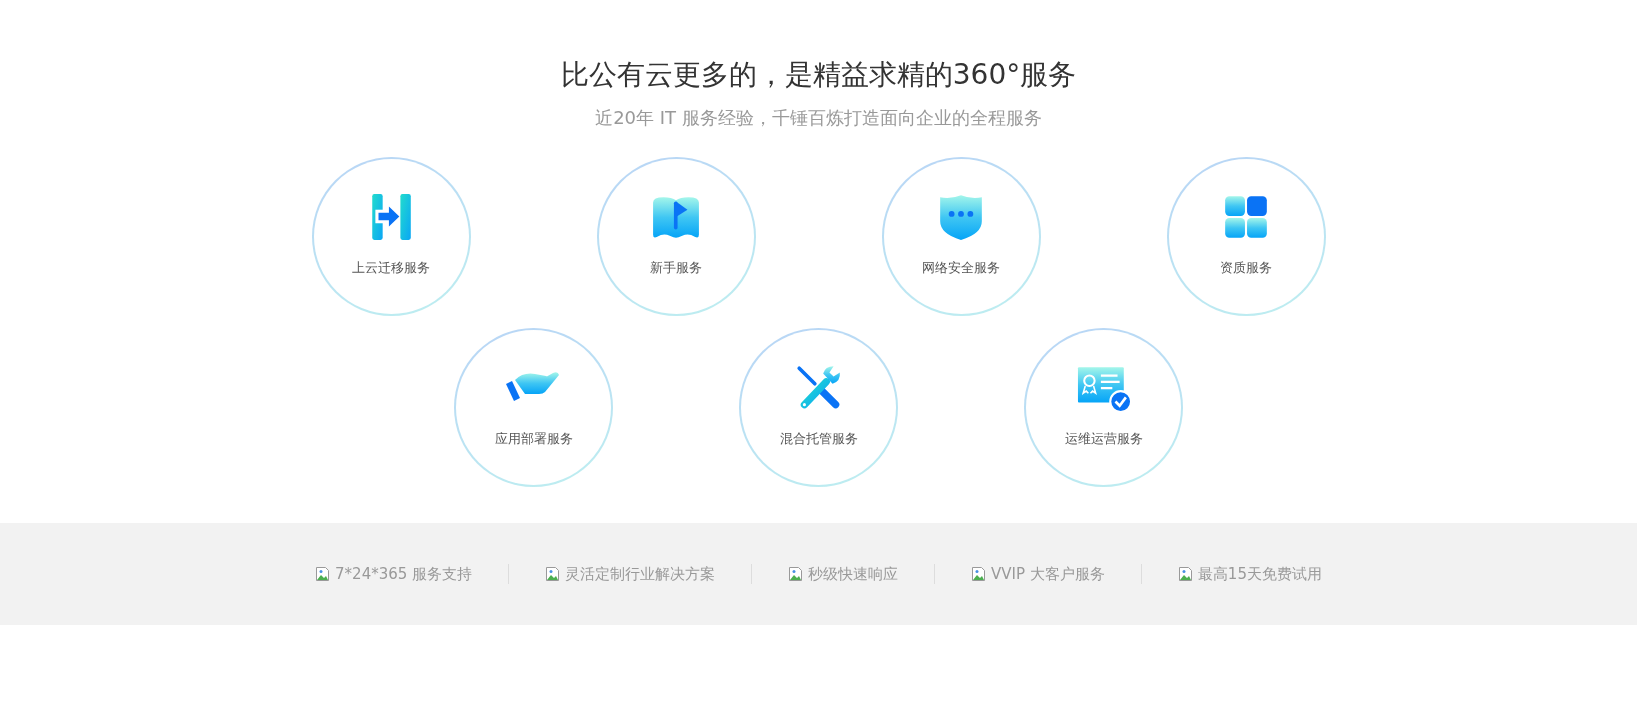  I want to click on service-card: 上云迁移服务, so click(391, 236).